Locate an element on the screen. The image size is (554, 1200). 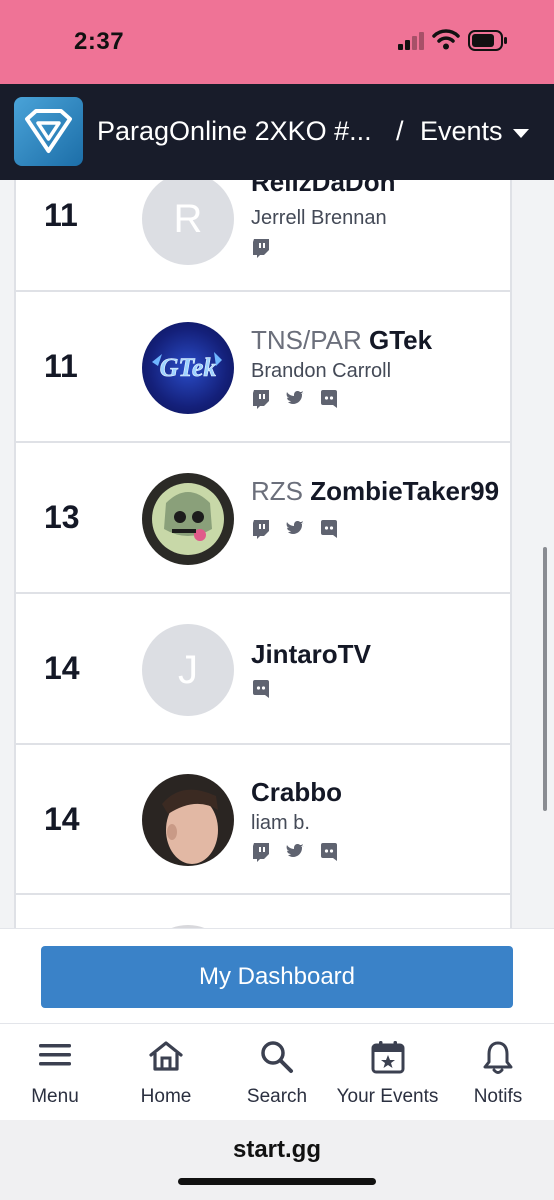
my-dashboard-button: My Dashboard is located at coordinates (277, 977).